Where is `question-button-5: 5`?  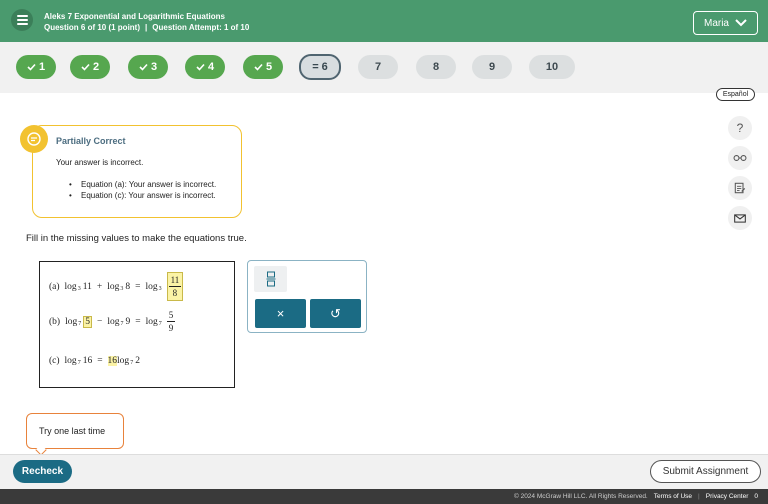
question-button-5: 5 is located at coordinates (263, 67).